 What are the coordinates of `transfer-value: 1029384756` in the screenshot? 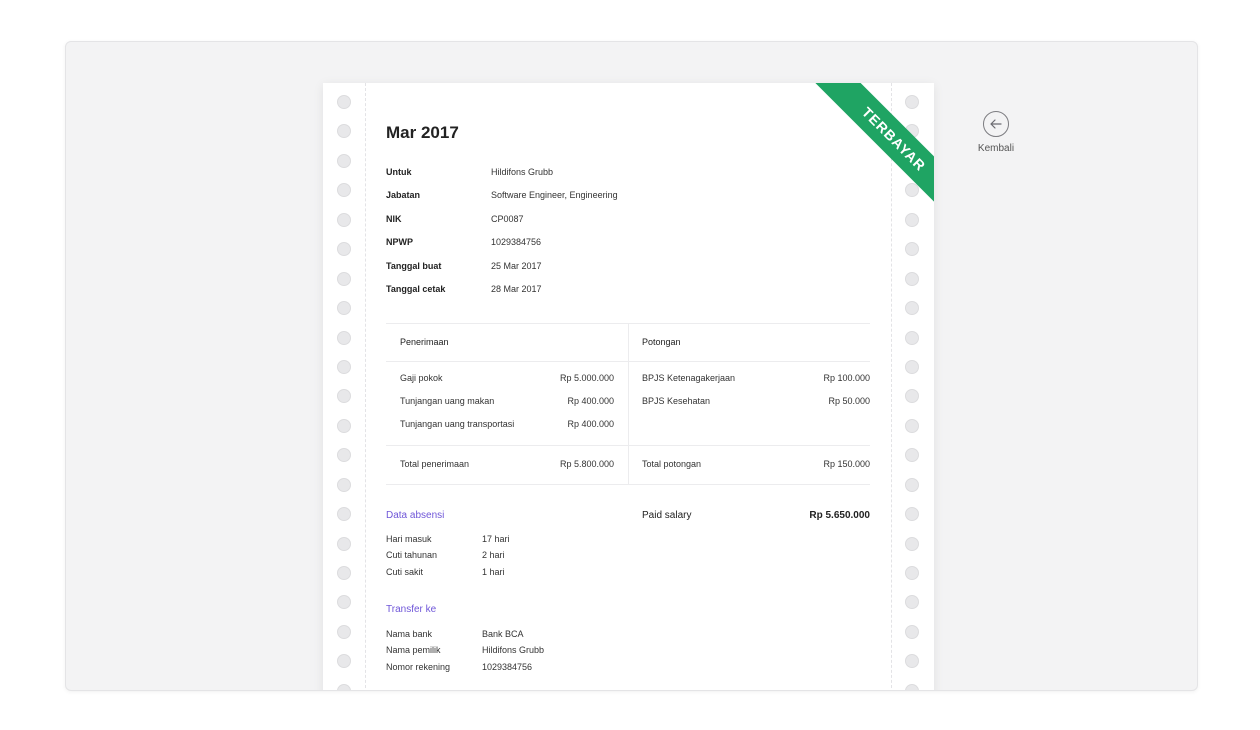 It's located at (507, 666).